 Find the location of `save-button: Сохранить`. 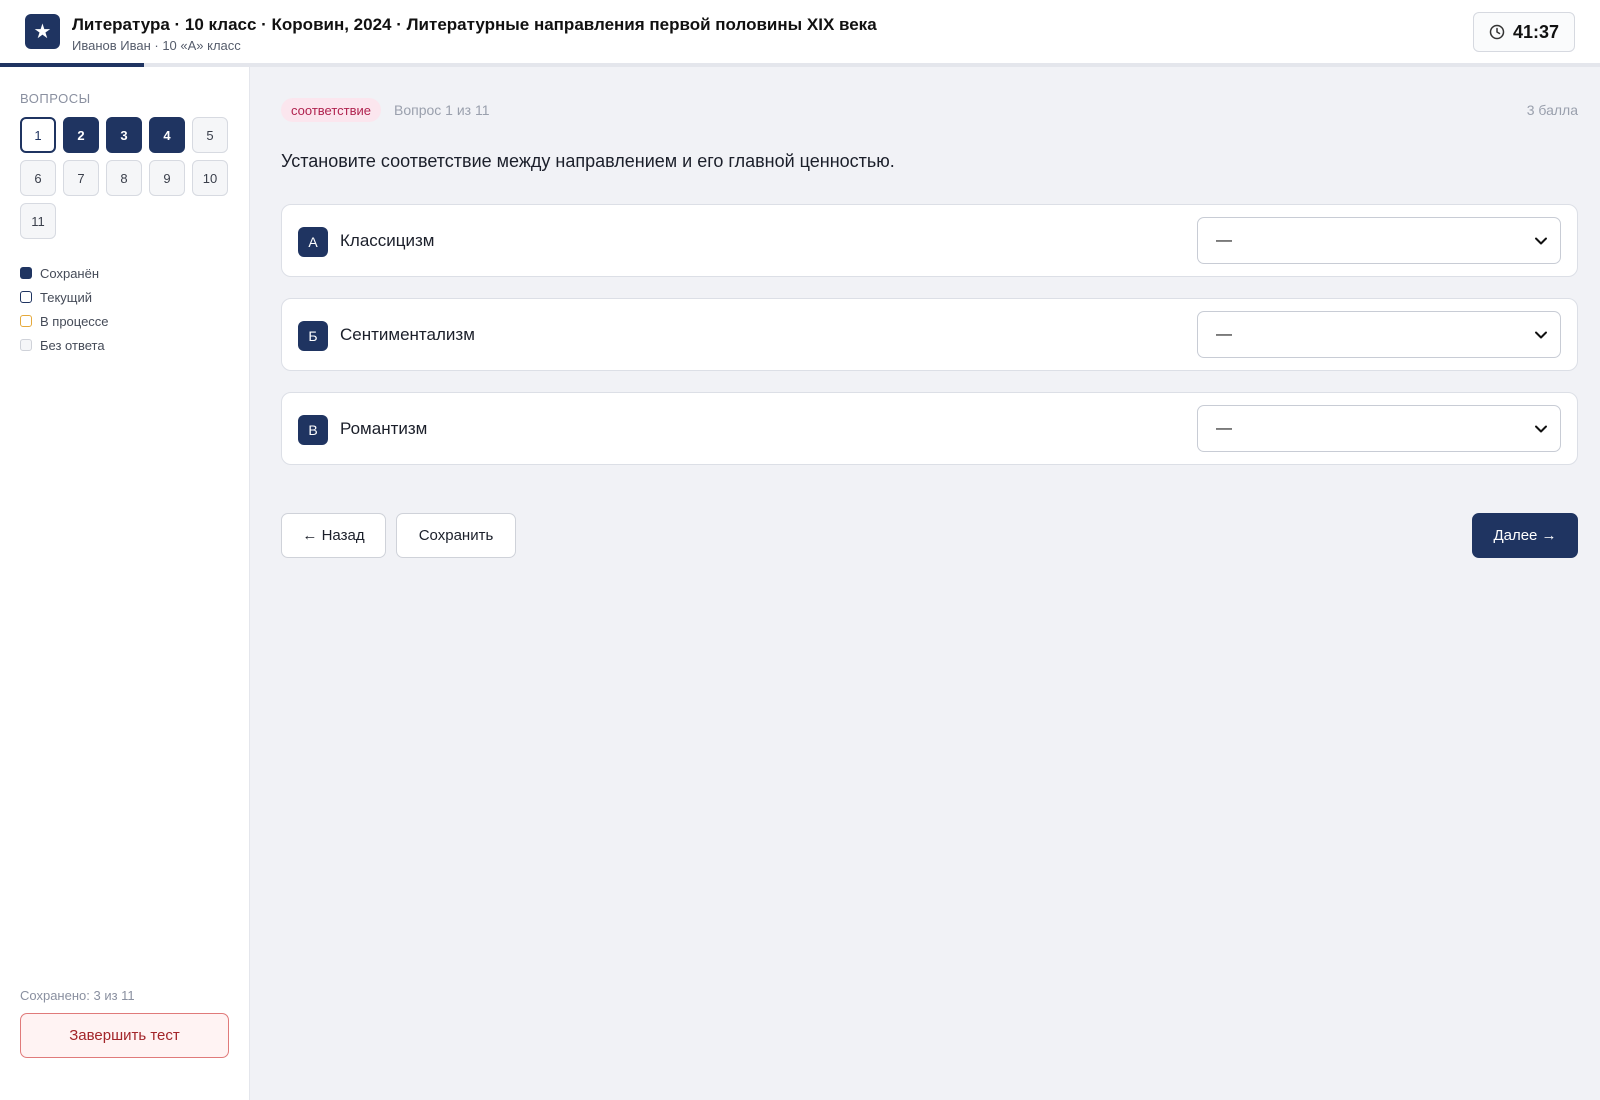

save-button: Сохранить is located at coordinates (456, 535).